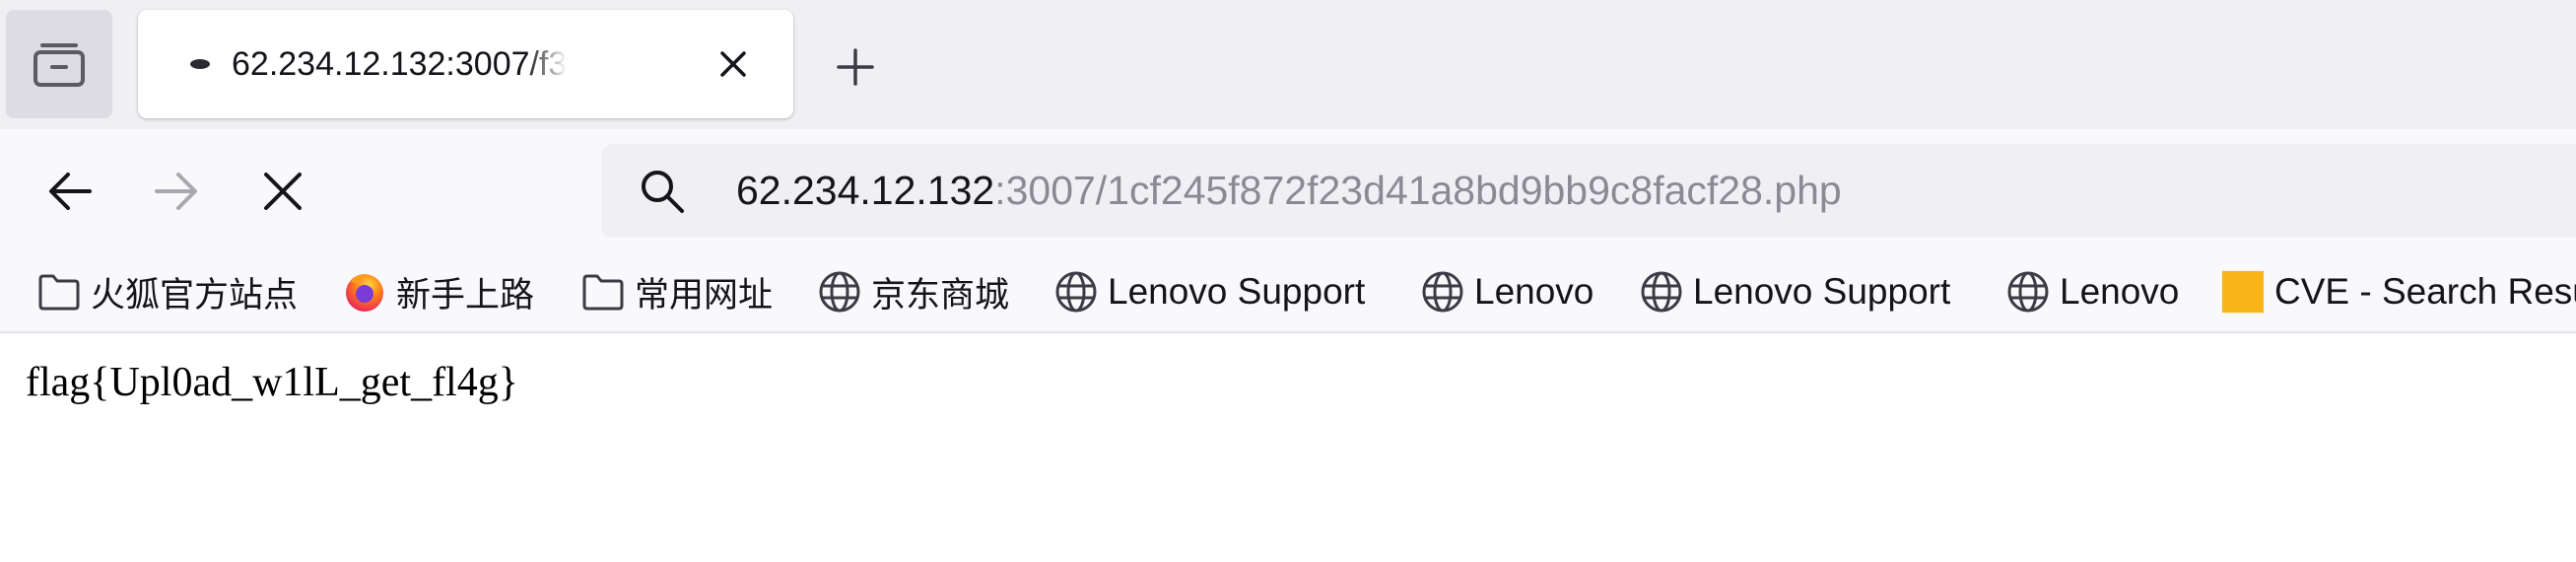  I want to click on back-button, so click(69, 191).